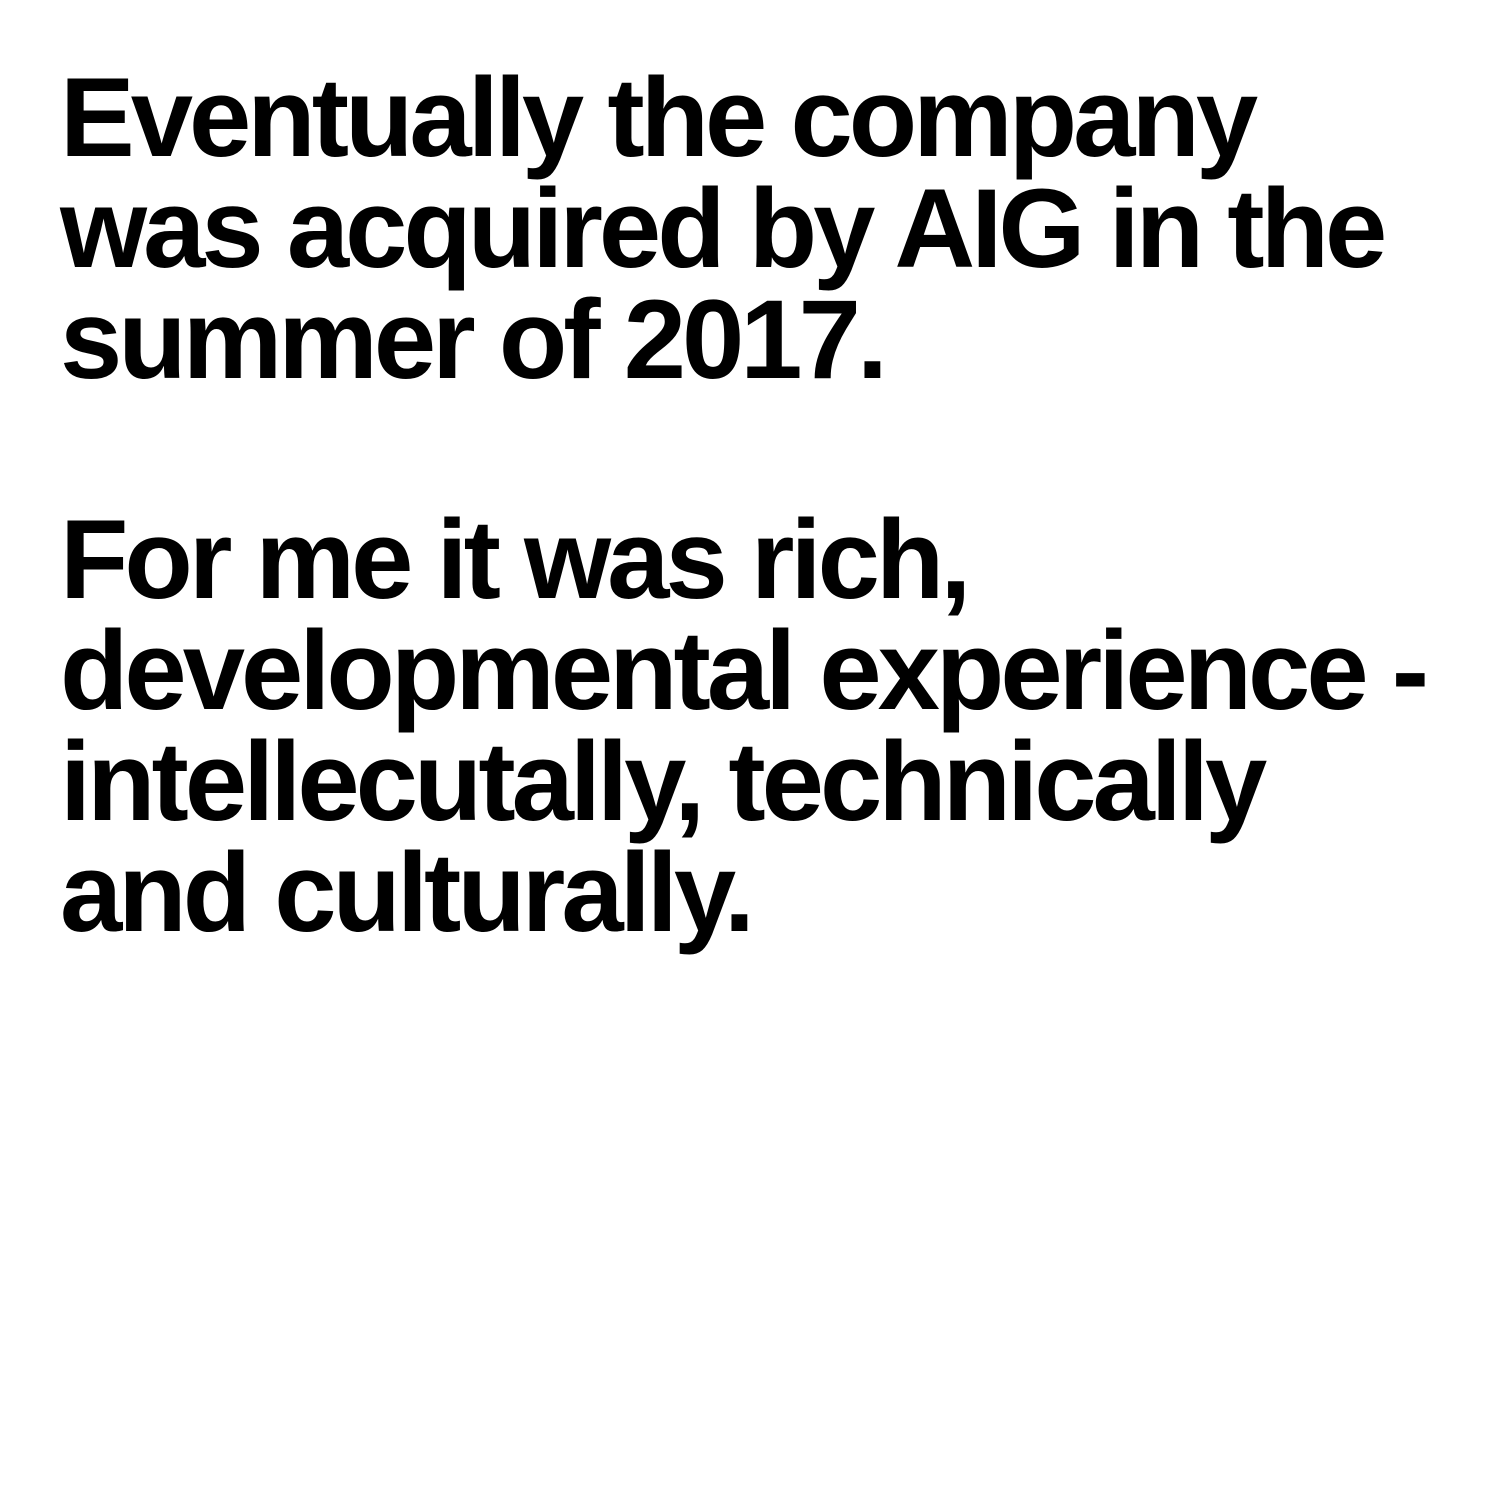 Image resolution: width=1500 pixels, height=1500 pixels. I want to click on text-line: was acquired by AIG in the, so click(723, 228).